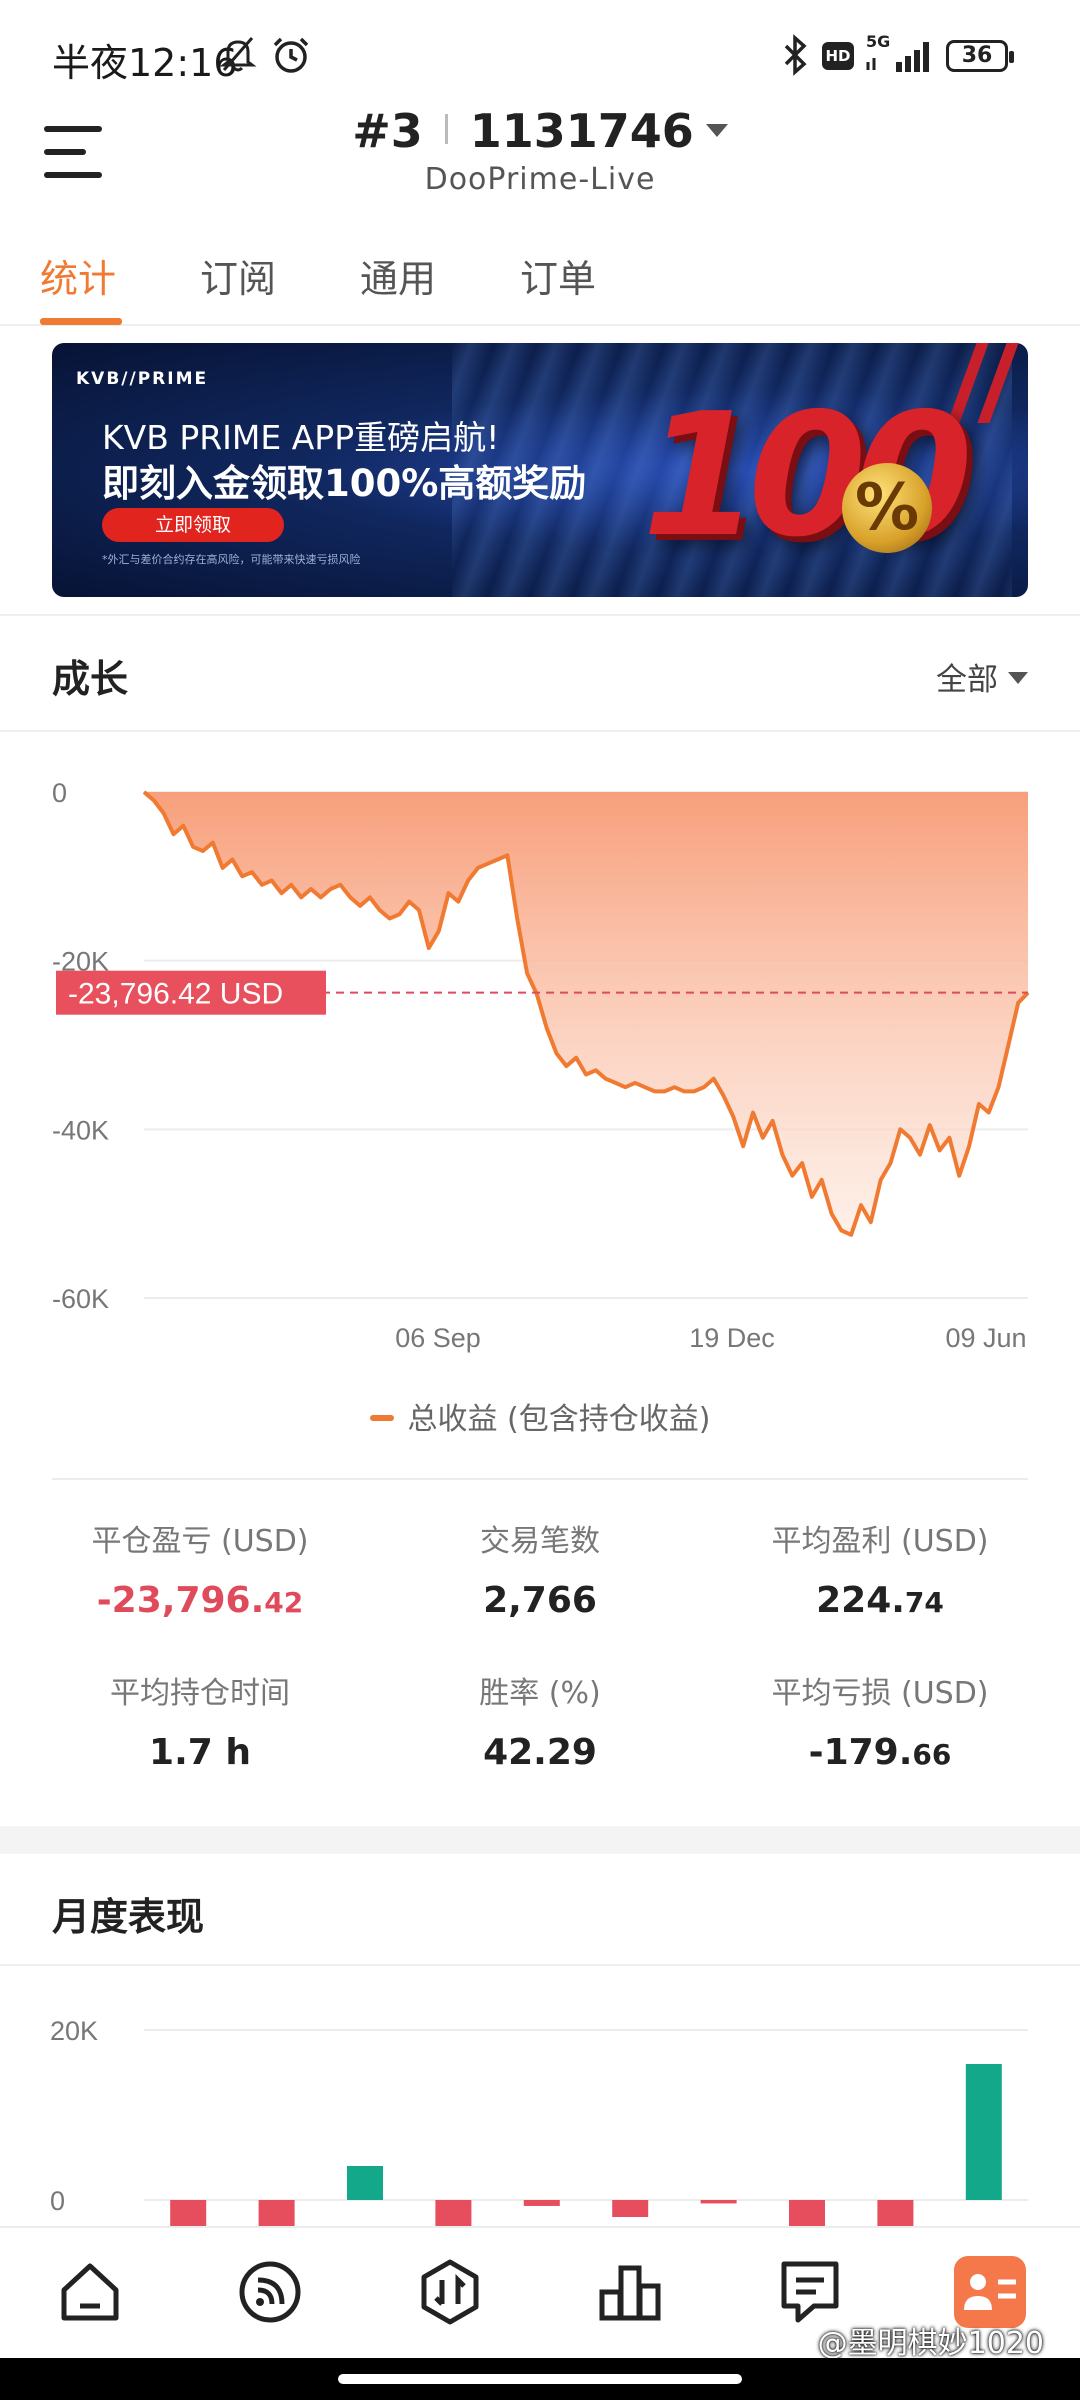 Image resolution: width=1080 pixels, height=2400 pixels. I want to click on hd-badge: HD, so click(838, 56).